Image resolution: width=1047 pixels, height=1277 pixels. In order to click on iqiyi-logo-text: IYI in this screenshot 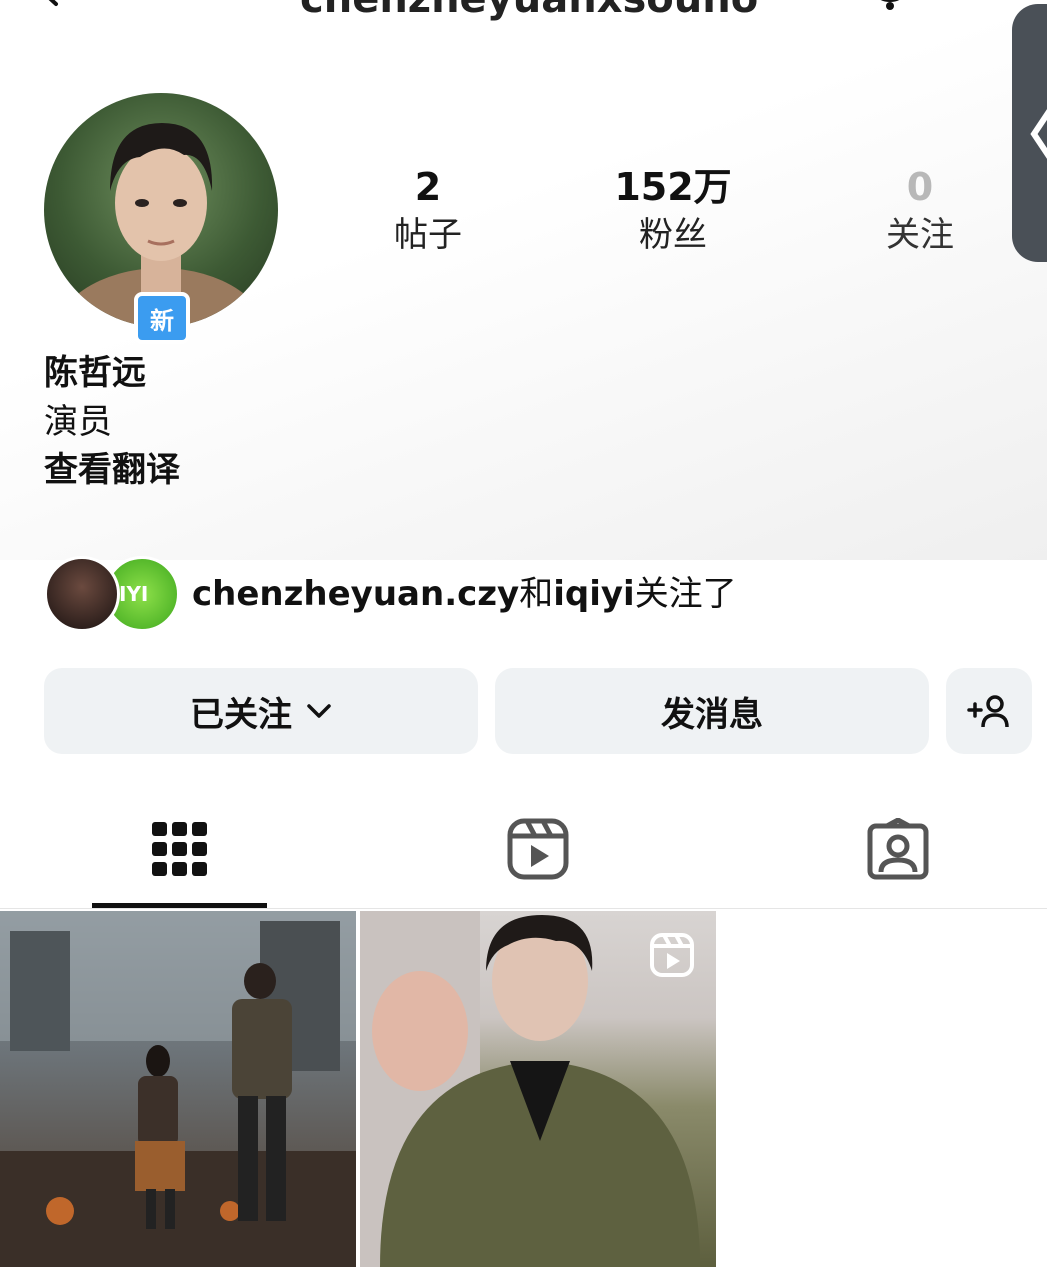, I will do `click(134, 594)`.